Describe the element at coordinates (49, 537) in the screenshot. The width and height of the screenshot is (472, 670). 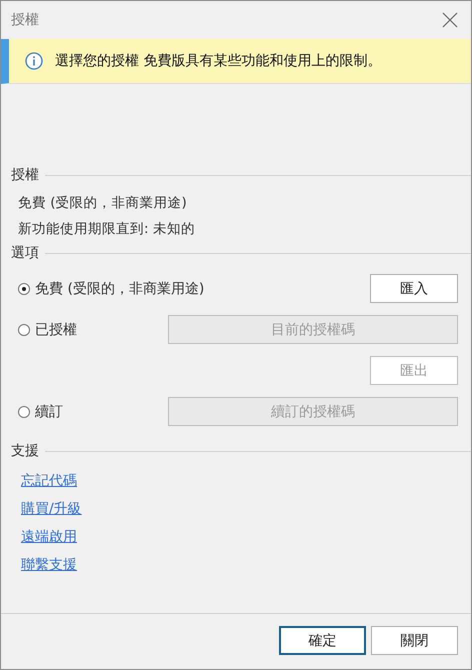
I see `support-link: 遠端啟用` at that location.